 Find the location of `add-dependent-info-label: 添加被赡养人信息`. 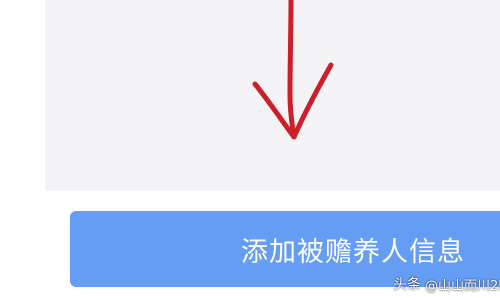

add-dependent-info-label: 添加被赡养人信息 is located at coordinates (353, 252).